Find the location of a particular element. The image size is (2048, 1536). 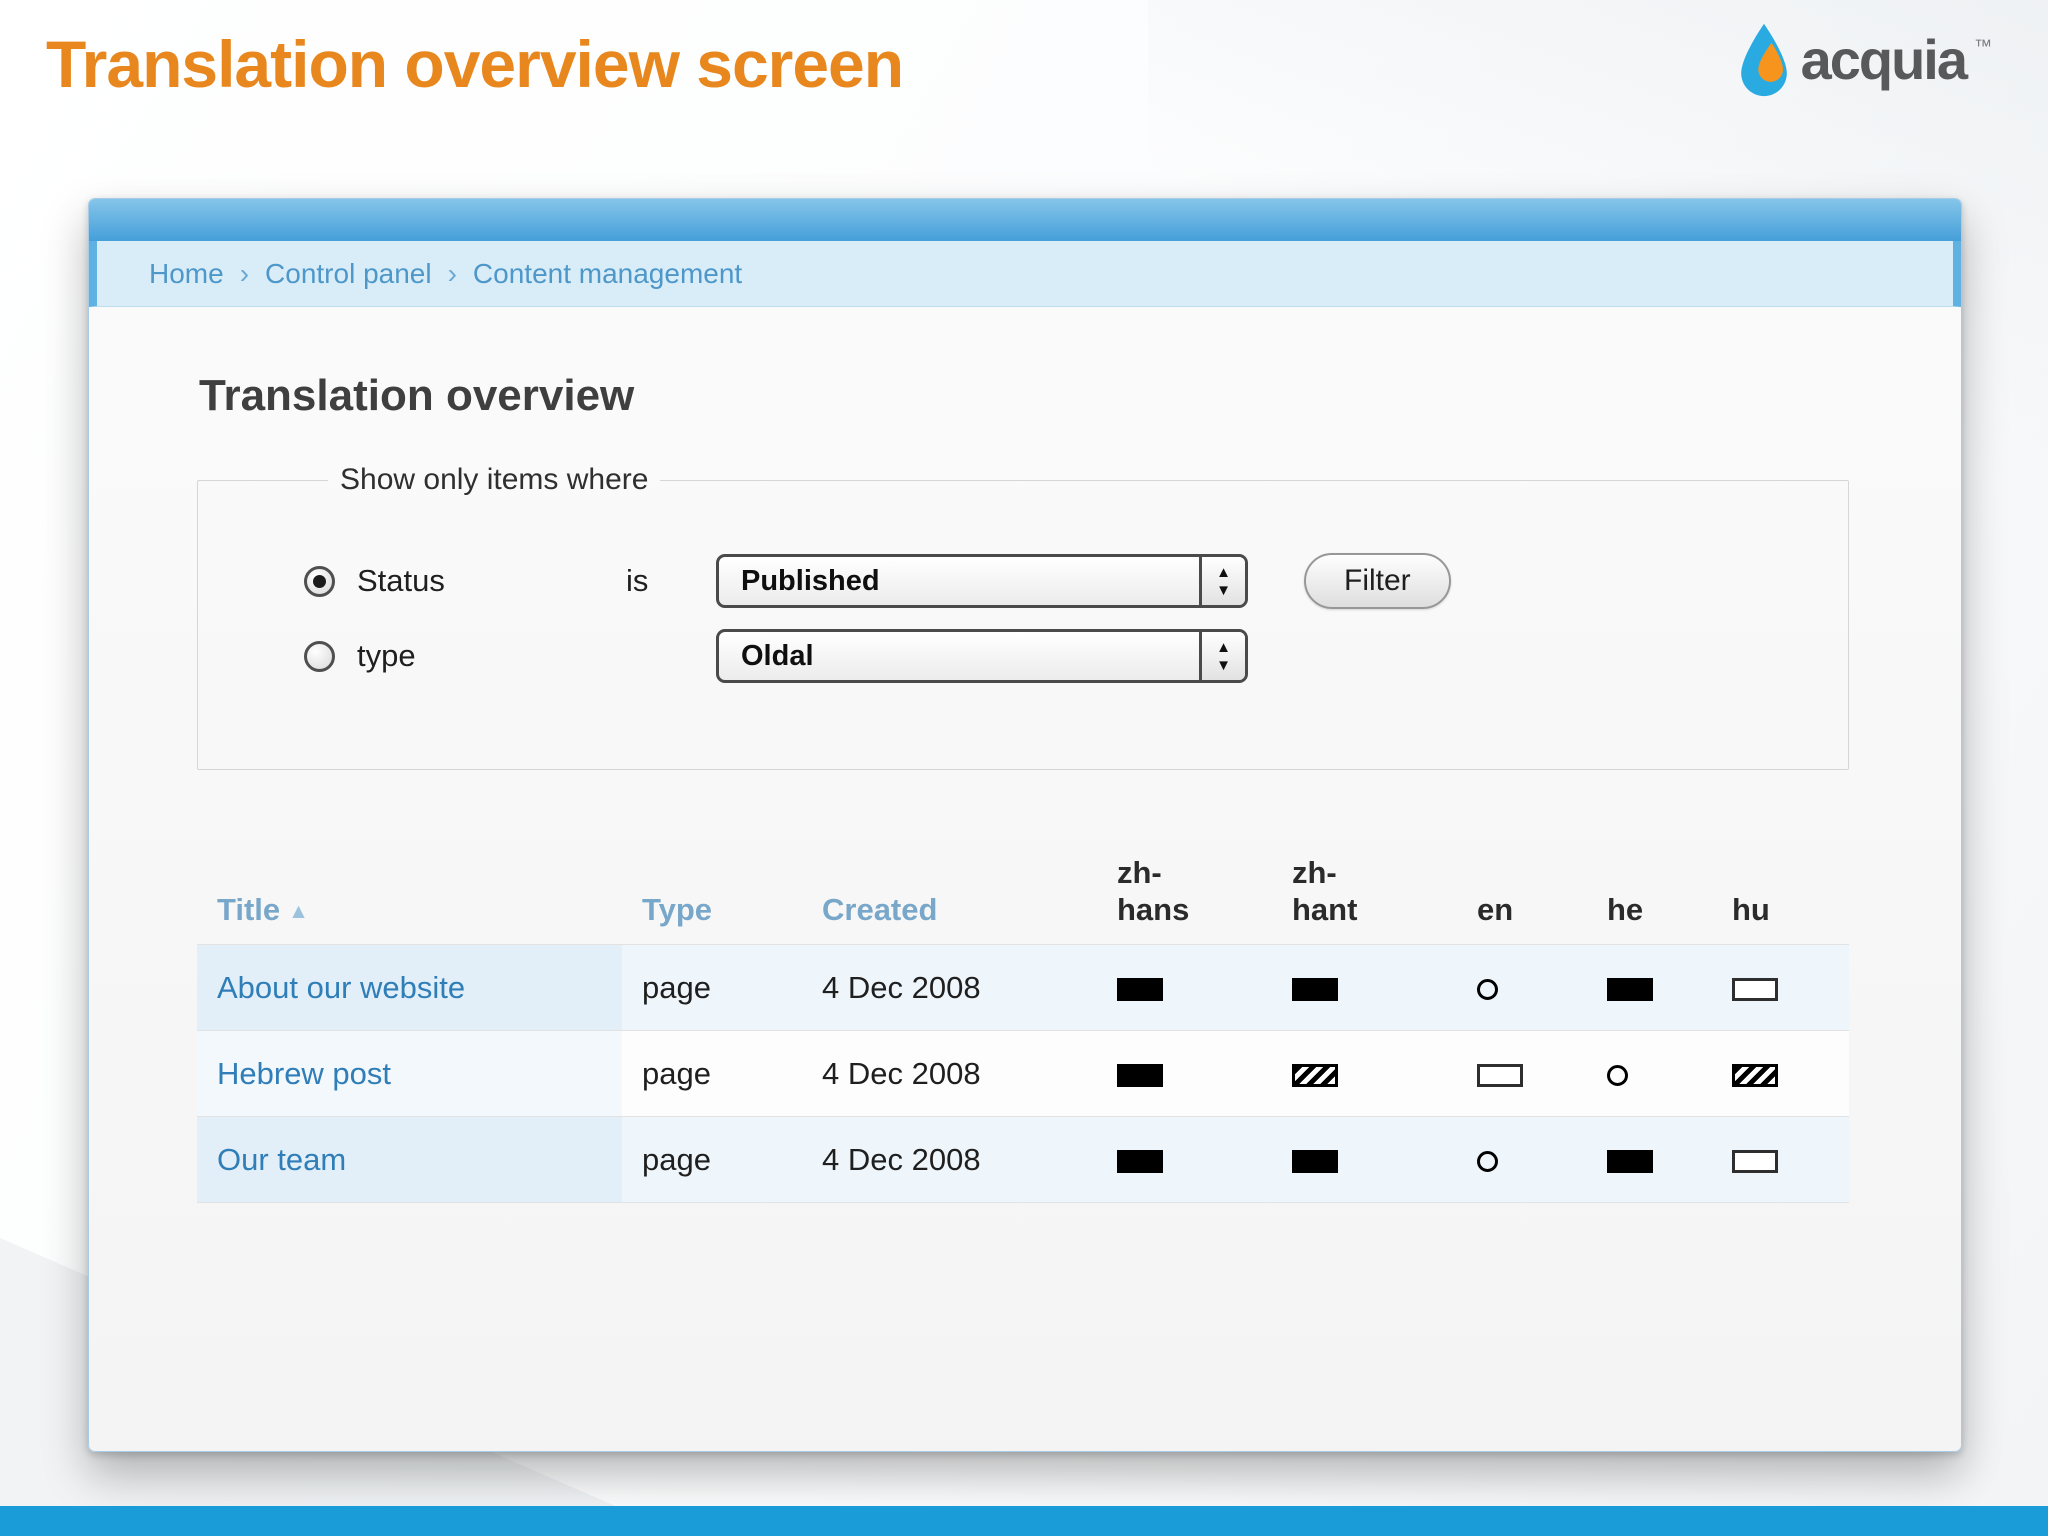

logo-text: acquia is located at coordinates (1884, 59).